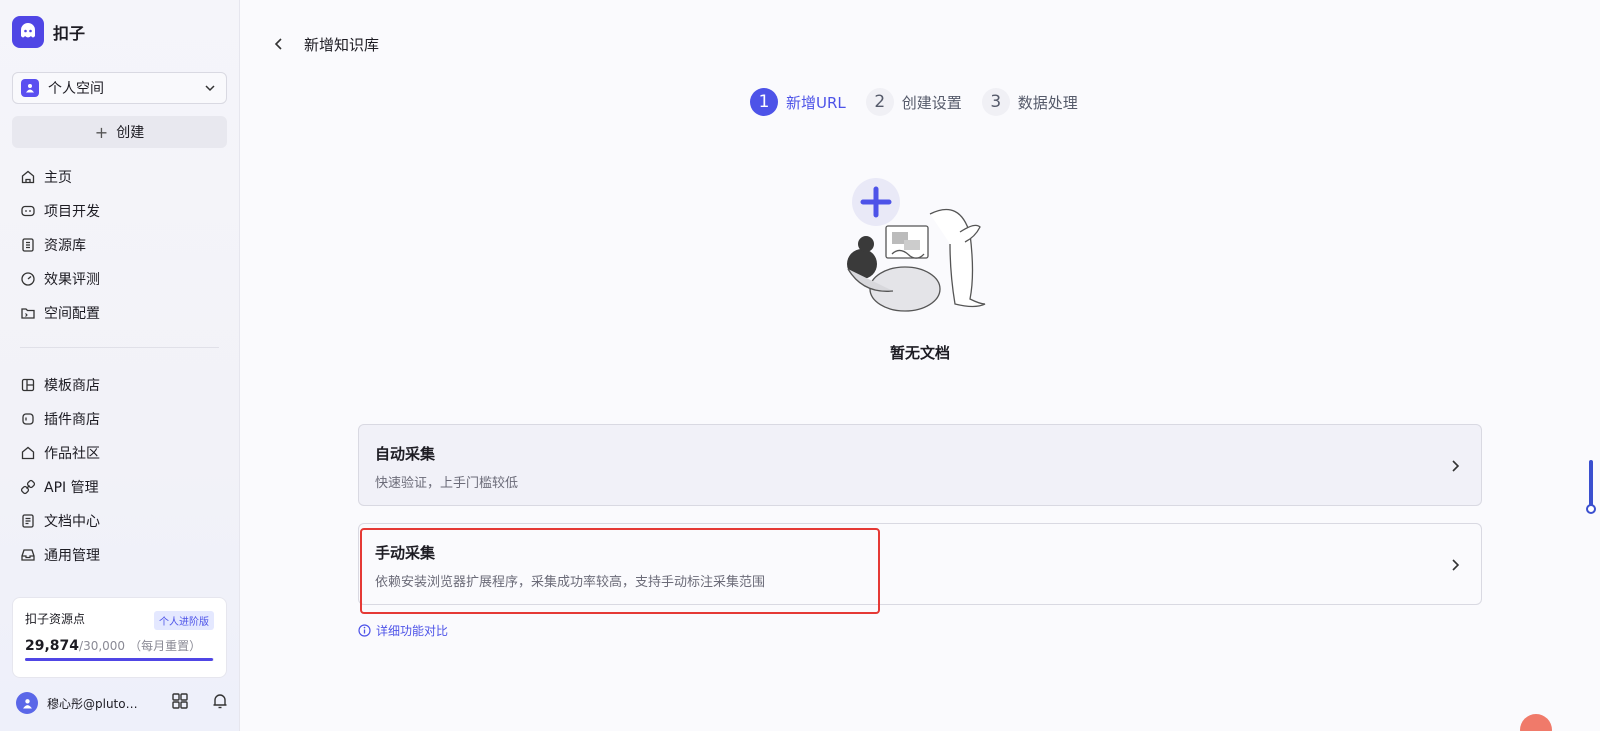  Describe the element at coordinates (28, 453) in the screenshot. I see `community-icon` at that location.